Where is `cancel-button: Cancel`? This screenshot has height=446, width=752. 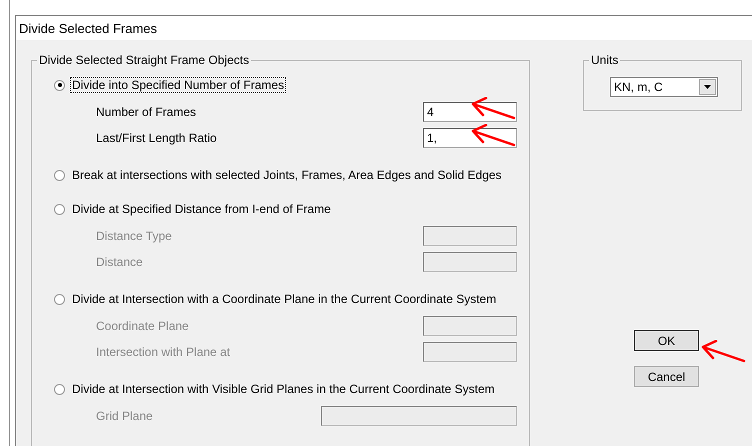
cancel-button: Cancel is located at coordinates (666, 376).